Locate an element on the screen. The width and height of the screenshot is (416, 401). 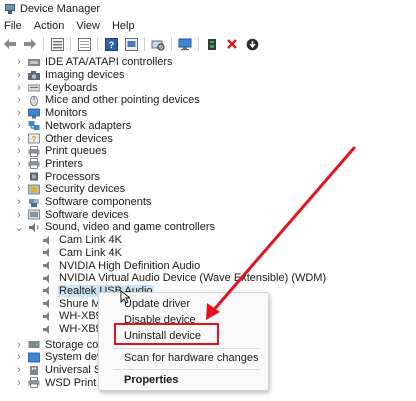
tree-child-cam-link-2: Cam Link 4K is located at coordinates (80, 253).